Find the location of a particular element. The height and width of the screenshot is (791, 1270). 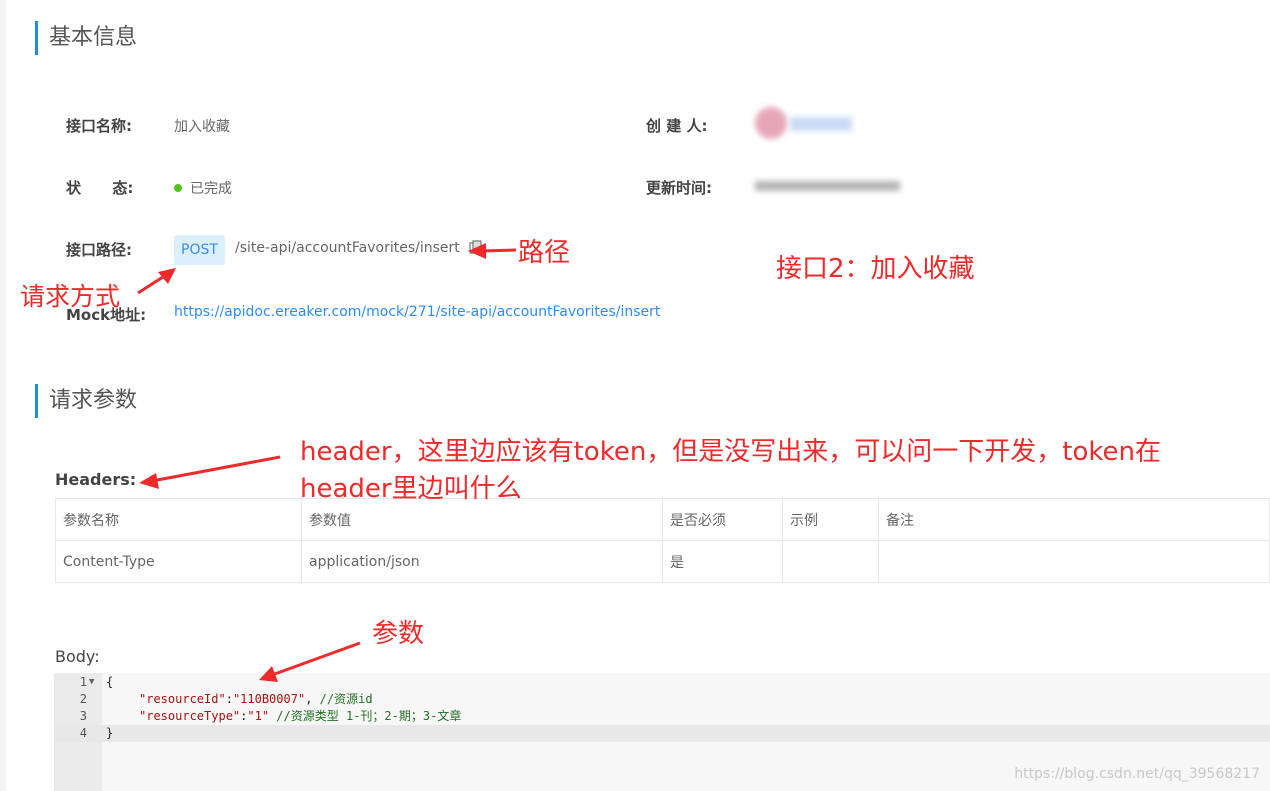

code-line: 1 ▼ { is located at coordinates (662, 682).